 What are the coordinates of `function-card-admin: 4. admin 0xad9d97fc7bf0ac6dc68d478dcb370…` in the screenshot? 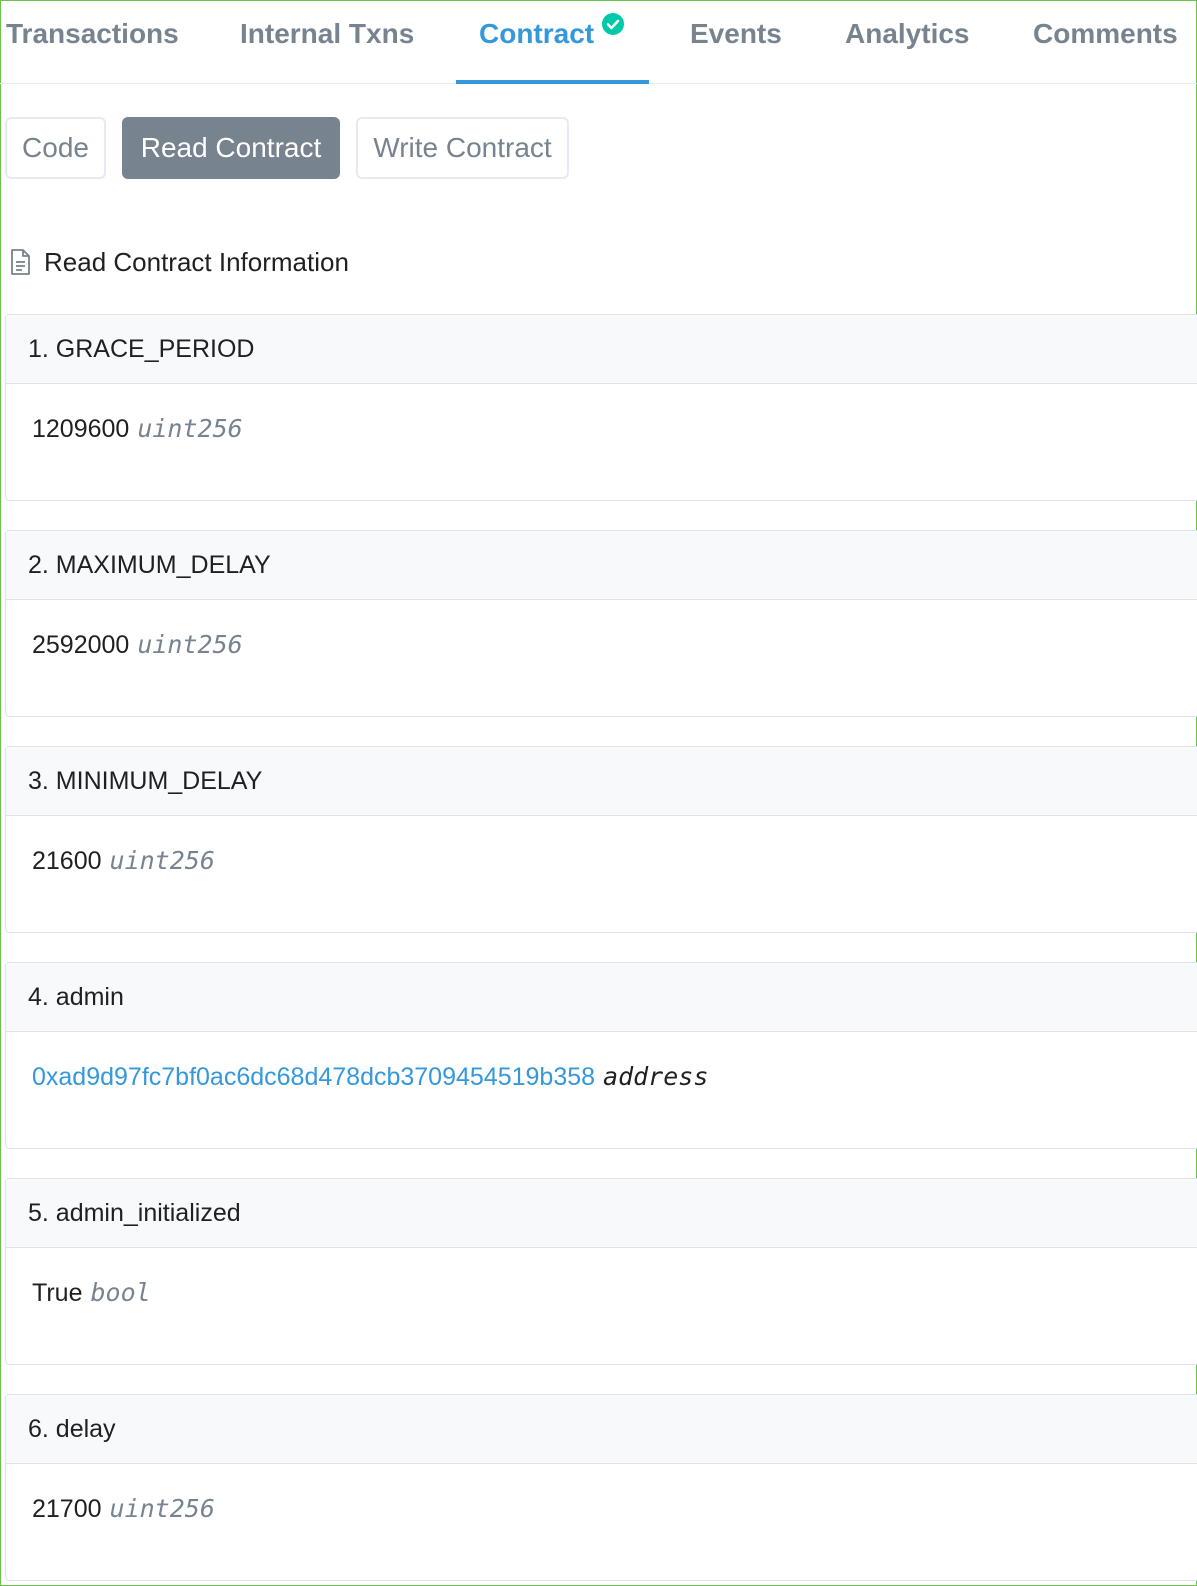 It's located at (601, 1055).